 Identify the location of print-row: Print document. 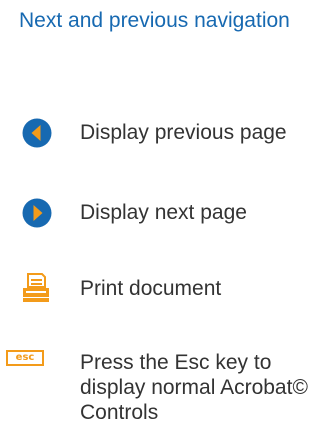
(163, 289).